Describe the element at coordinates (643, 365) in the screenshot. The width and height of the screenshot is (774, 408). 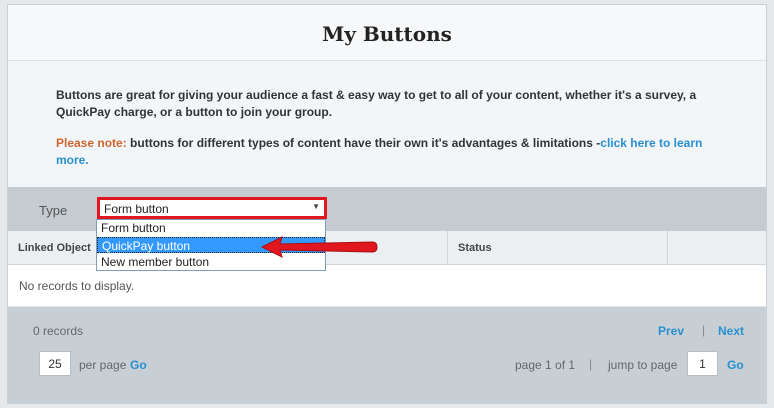
I see `jump-to-page-label: jump to page` at that location.